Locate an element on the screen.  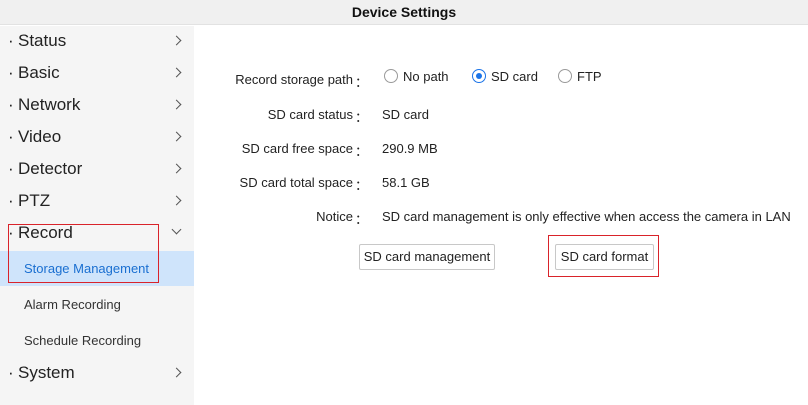
sd-card-format-button: SD card format is located at coordinates (604, 257).